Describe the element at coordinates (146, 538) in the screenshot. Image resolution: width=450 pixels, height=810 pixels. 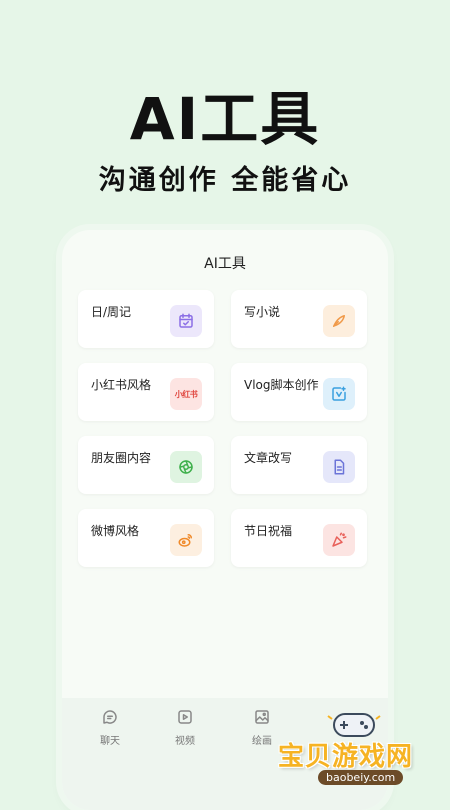
I see `tool-card-weibo: 微博风格` at that location.